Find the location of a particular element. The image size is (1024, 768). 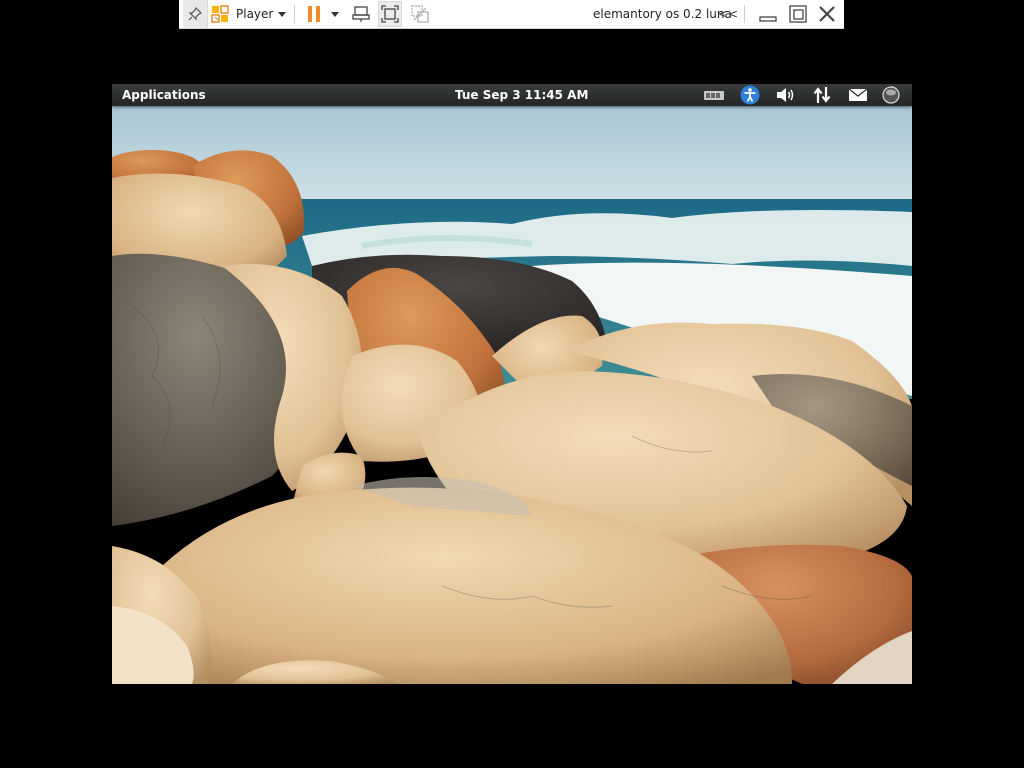

pin-toolbar-button is located at coordinates (195, 14).